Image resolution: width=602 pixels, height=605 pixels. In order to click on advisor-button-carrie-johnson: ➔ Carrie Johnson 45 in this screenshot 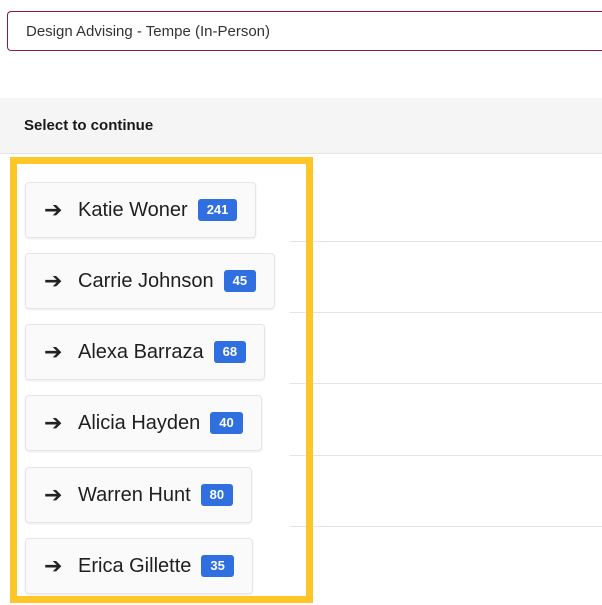, I will do `click(150, 281)`.